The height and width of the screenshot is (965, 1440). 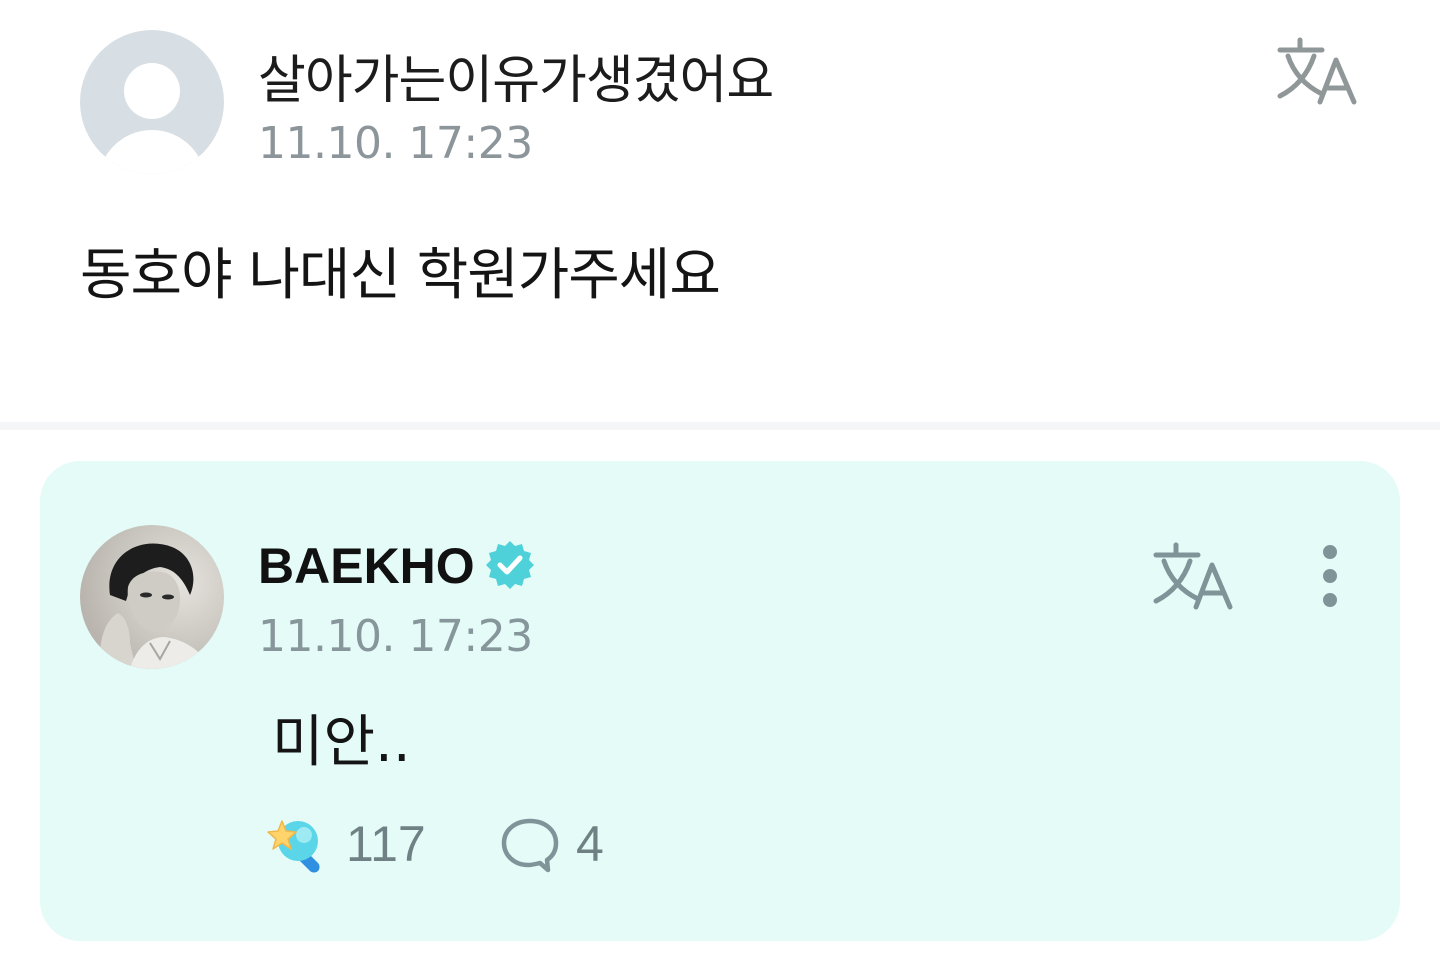 I want to click on more-vertical-icon, so click(x=1330, y=552).